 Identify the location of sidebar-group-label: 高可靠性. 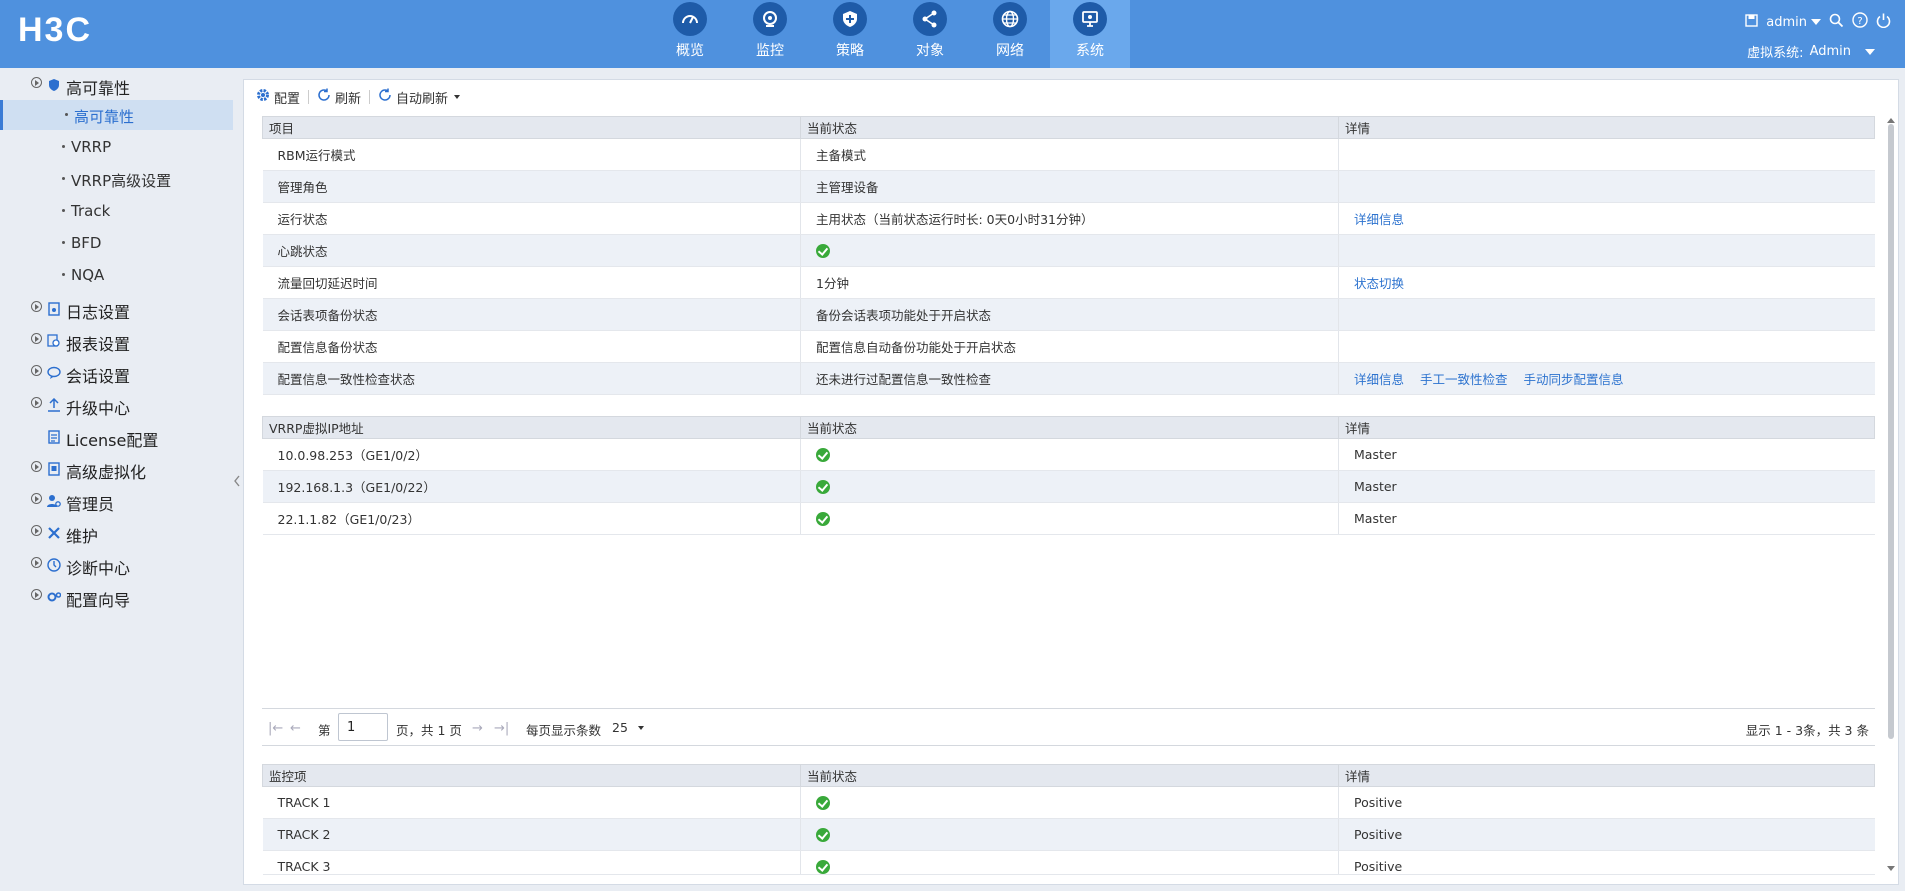
(98, 88).